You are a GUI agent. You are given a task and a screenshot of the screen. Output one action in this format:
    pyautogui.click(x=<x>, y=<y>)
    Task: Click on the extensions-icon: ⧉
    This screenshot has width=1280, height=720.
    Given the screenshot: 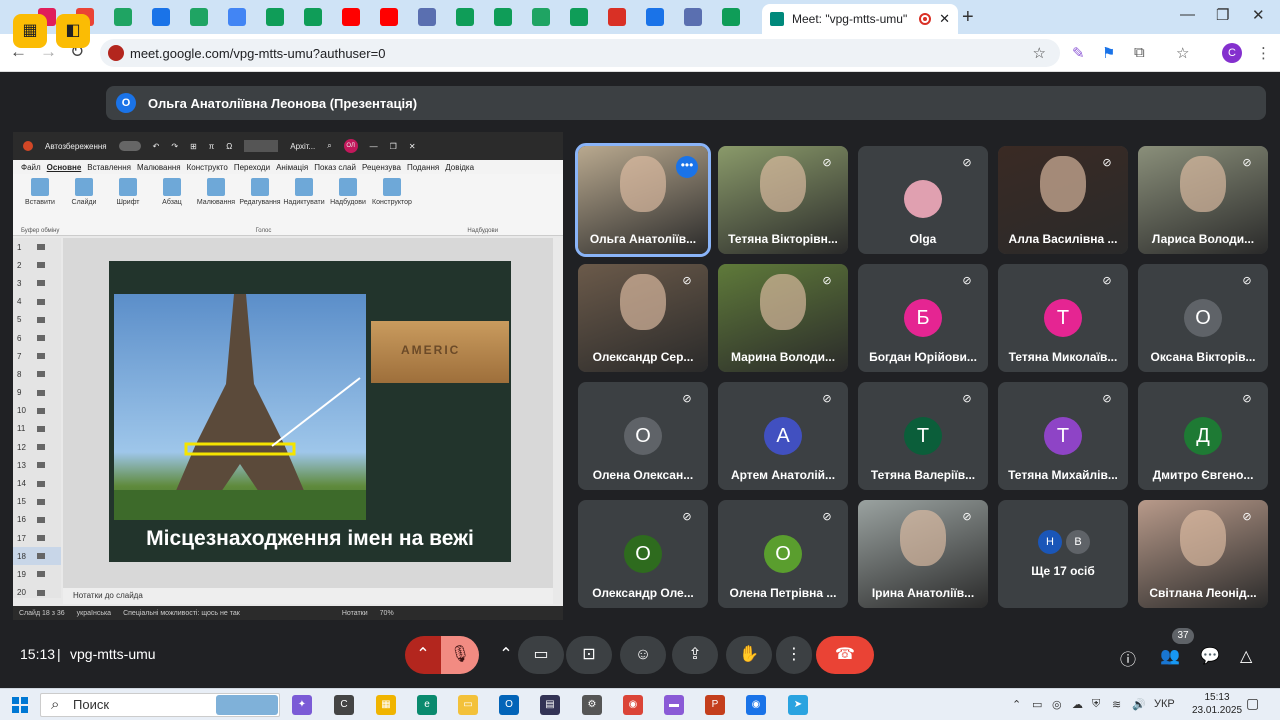 What is the action you would take?
    pyautogui.click(x=1139, y=52)
    